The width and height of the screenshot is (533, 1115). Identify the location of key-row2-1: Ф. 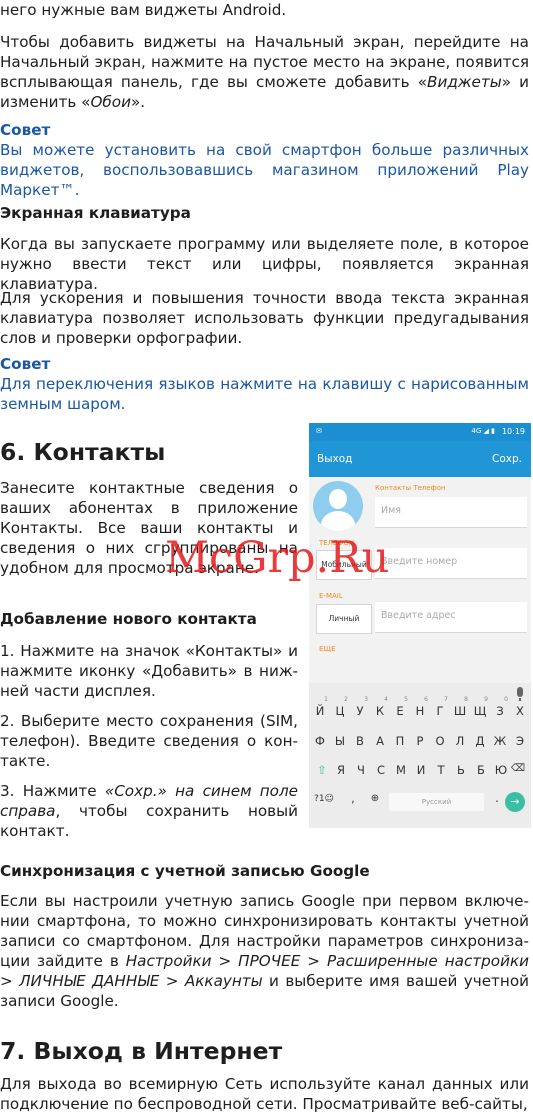
(320, 741).